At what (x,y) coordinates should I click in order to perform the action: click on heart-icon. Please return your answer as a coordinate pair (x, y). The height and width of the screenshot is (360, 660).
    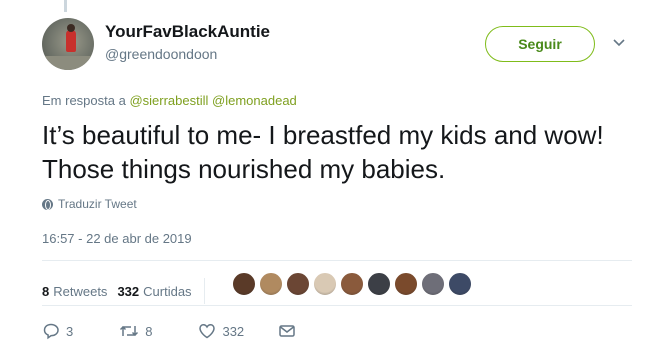
    Looking at the image, I should click on (207, 331).